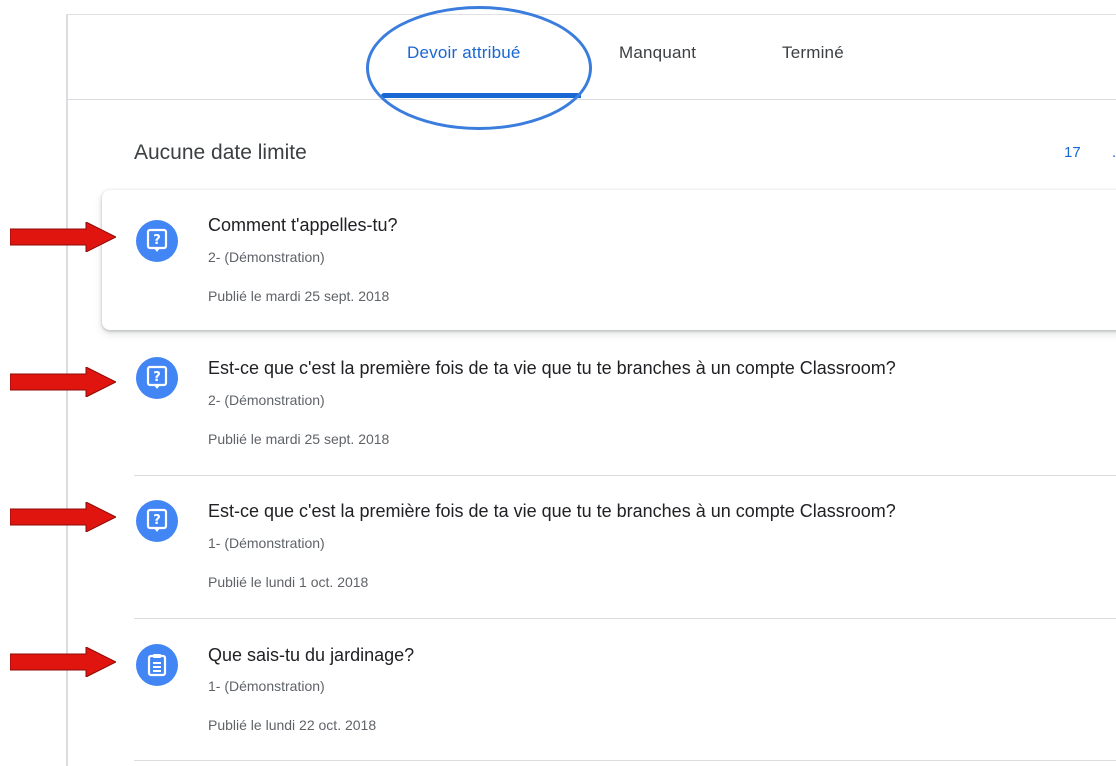 Image resolution: width=1116 pixels, height=766 pixels. Describe the element at coordinates (1072, 152) in the screenshot. I see `section-count: 17` at that location.